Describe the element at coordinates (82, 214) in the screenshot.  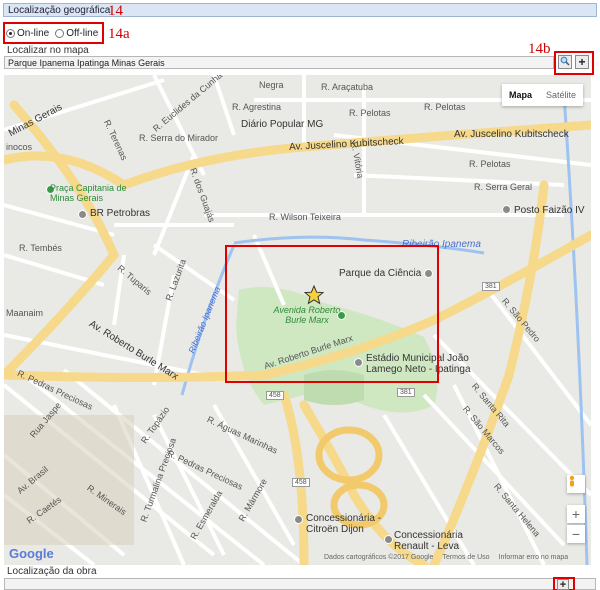
I see `petrobras-marker` at that location.